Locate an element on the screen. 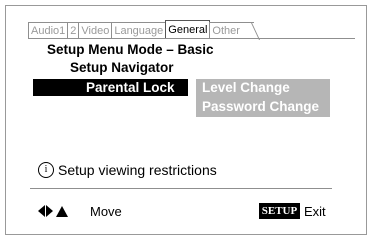 This screenshot has height=241, width=374. tab-other: Other is located at coordinates (231, 30).